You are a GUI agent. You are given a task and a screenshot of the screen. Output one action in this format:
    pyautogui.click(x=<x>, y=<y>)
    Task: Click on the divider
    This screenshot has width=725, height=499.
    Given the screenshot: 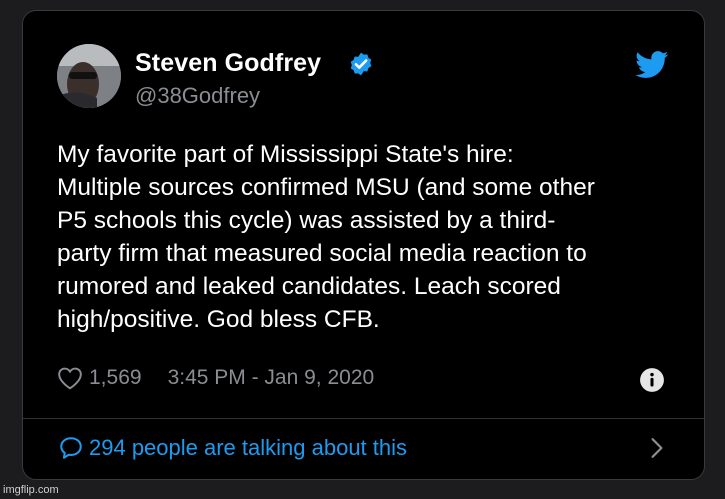 What is the action you would take?
    pyautogui.click(x=363, y=418)
    